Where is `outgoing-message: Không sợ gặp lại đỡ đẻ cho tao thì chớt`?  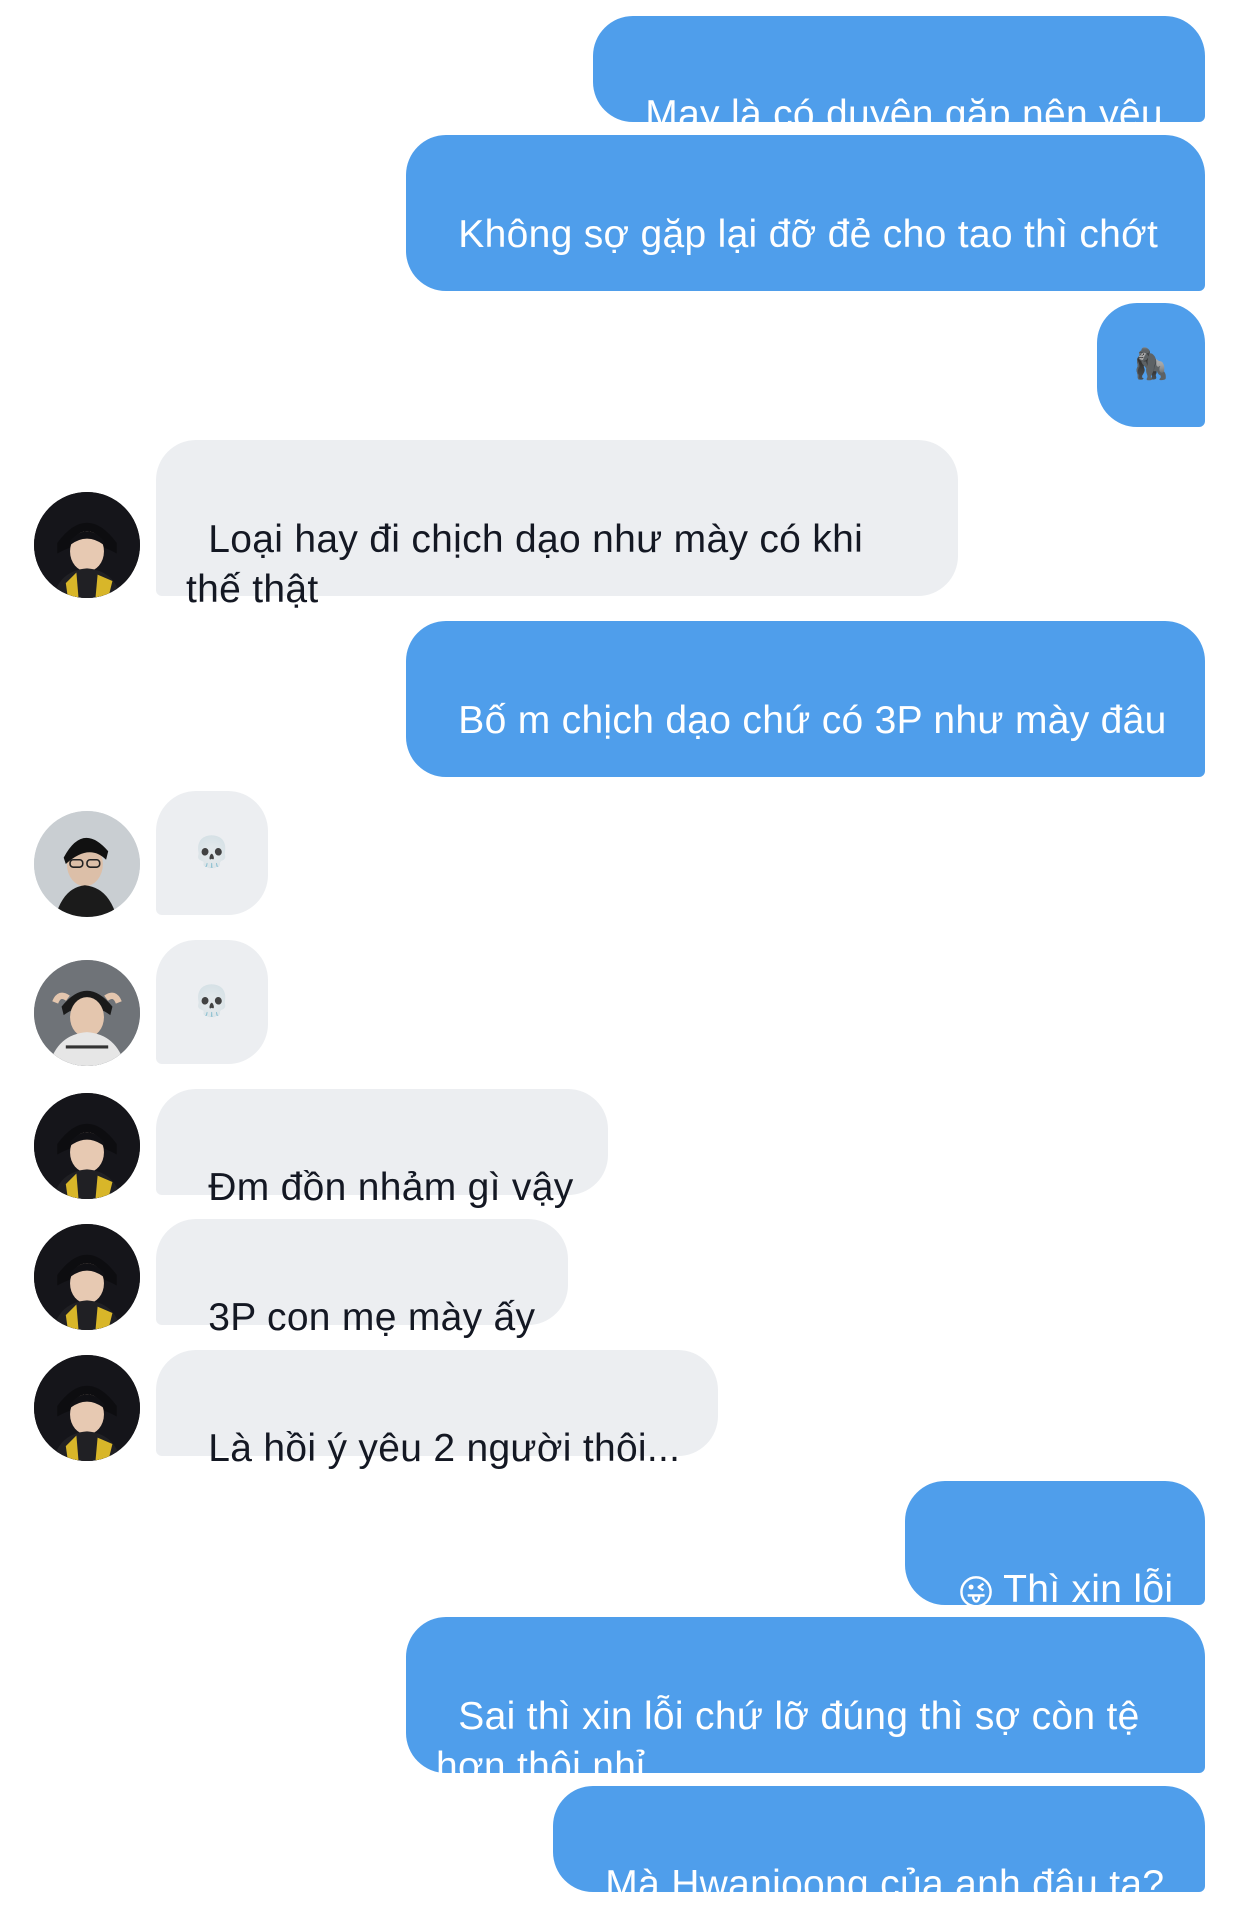
outgoing-message: Không sợ gặp lại đỡ đẻ cho tao thì chớt is located at coordinates (805, 213).